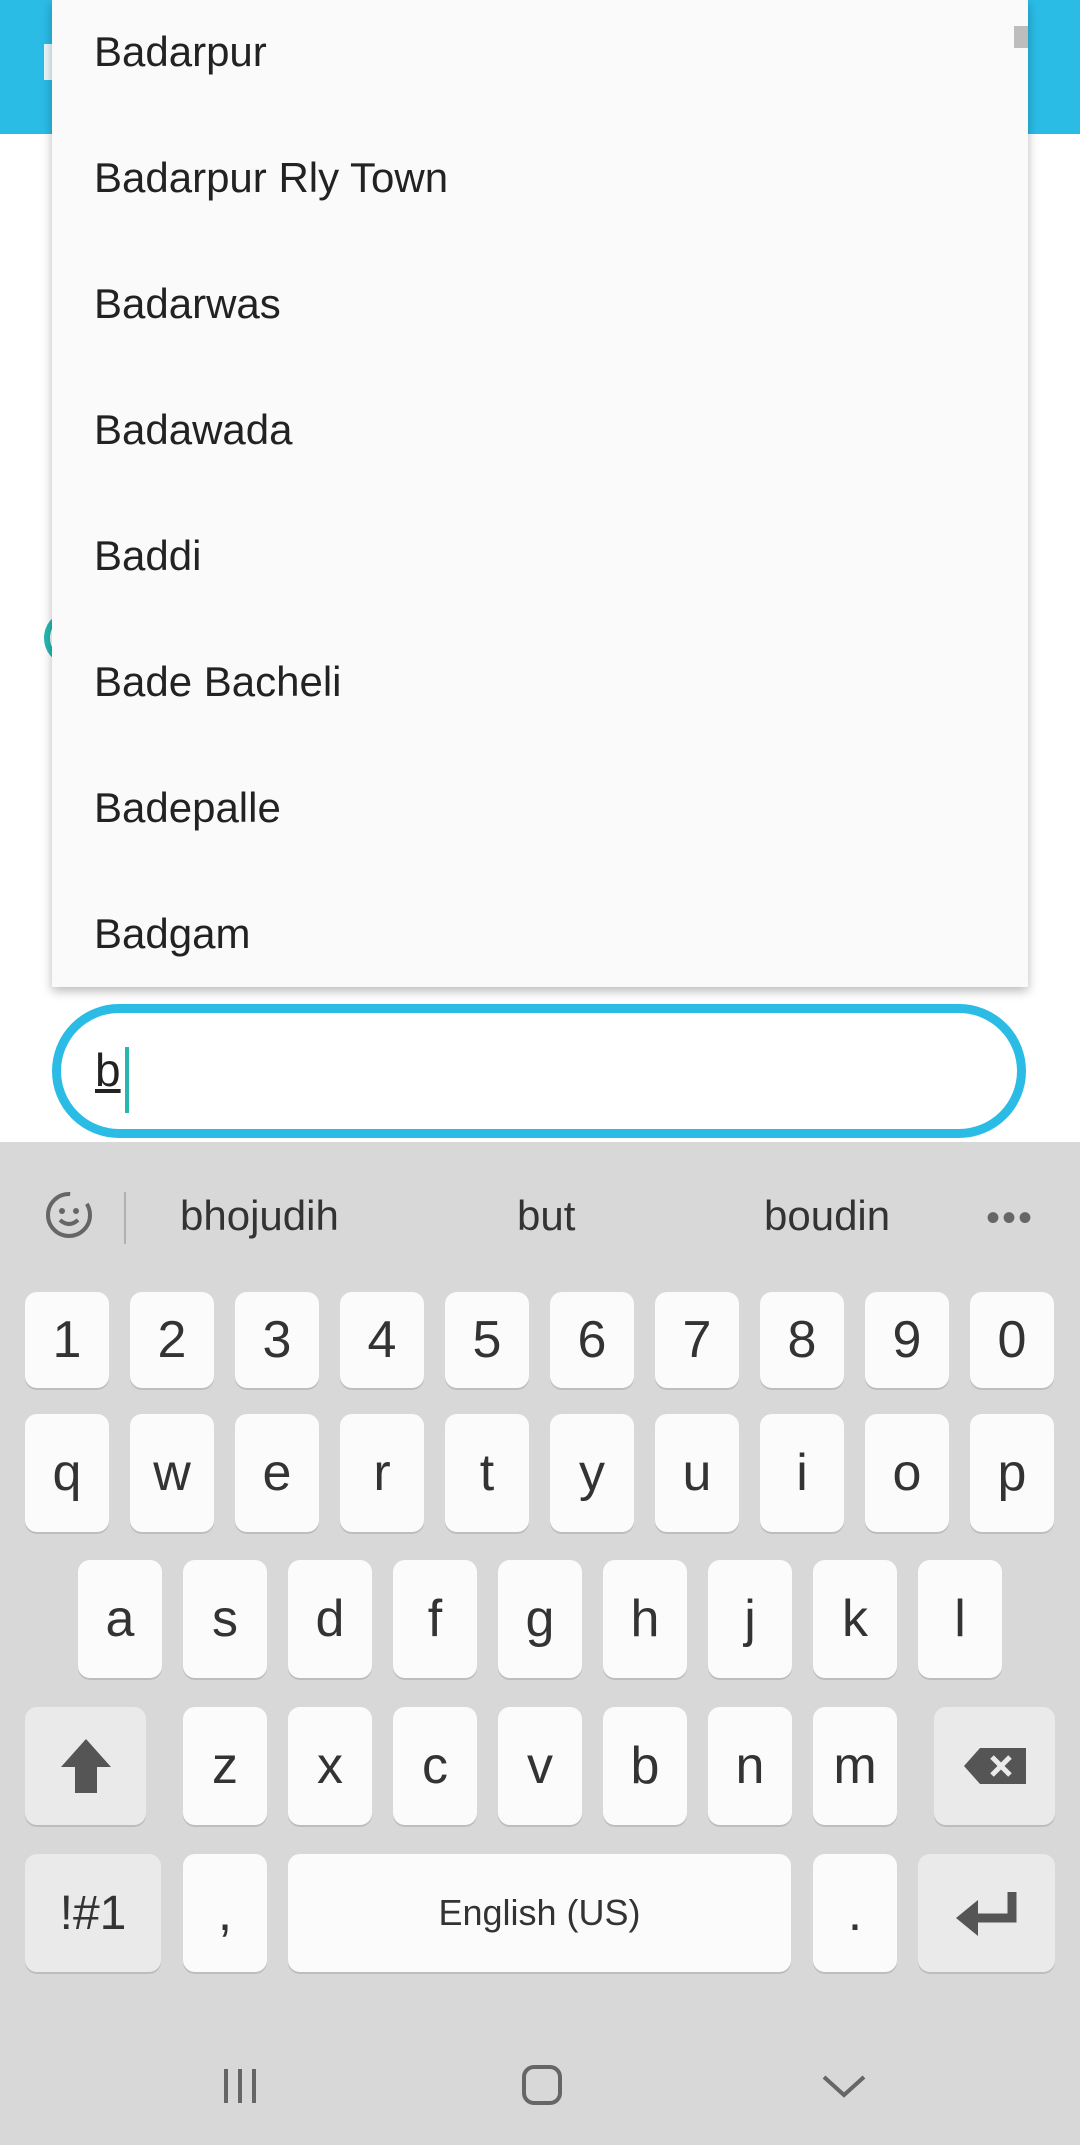 The image size is (1080, 2145). I want to click on key-l: l, so click(960, 1619).